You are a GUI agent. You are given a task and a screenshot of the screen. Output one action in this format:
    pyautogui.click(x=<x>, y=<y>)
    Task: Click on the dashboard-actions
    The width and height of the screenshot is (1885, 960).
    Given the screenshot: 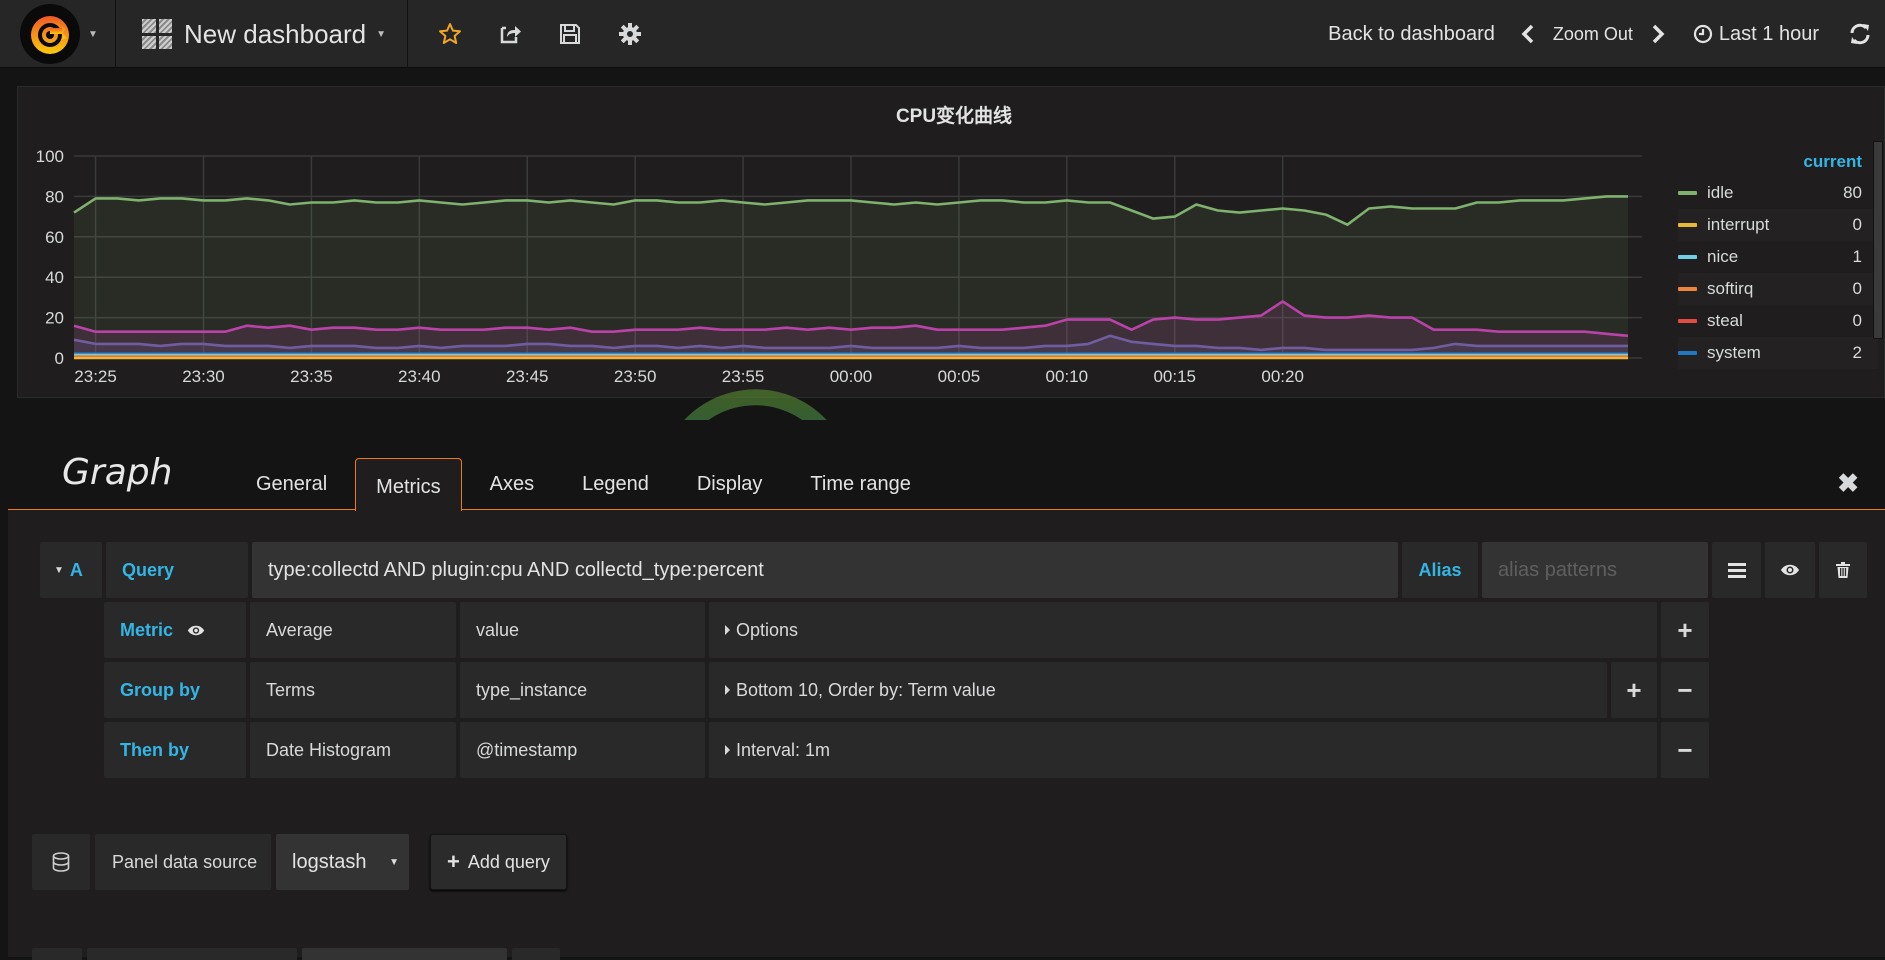 What is the action you would take?
    pyautogui.click(x=540, y=34)
    